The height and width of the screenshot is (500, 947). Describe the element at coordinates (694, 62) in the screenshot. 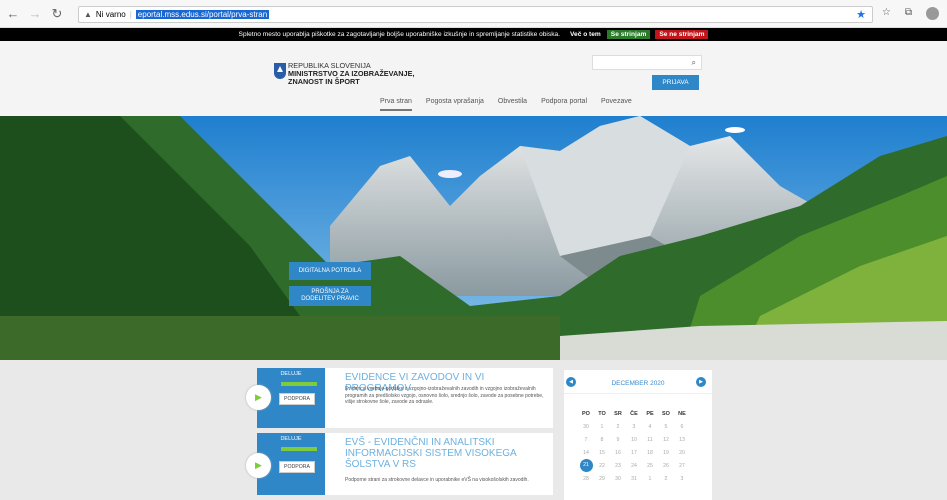

I see `search-icon: ⌕` at that location.